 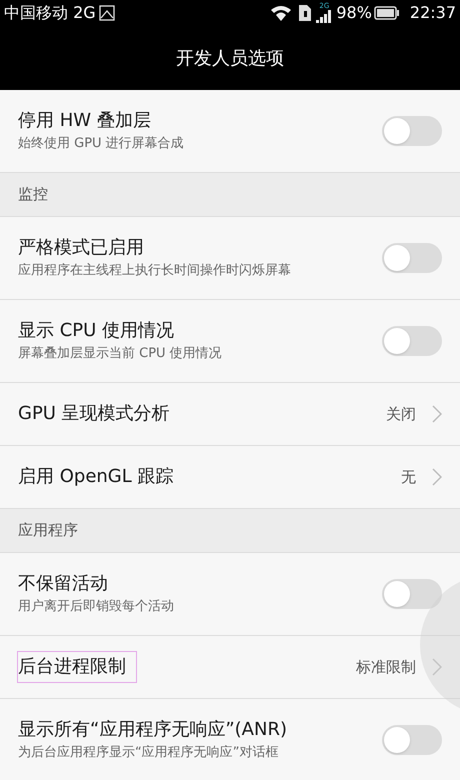 What do you see at coordinates (96, 607) in the screenshot?
I see `setting-description: 用户离开后即销毁每个活动` at bounding box center [96, 607].